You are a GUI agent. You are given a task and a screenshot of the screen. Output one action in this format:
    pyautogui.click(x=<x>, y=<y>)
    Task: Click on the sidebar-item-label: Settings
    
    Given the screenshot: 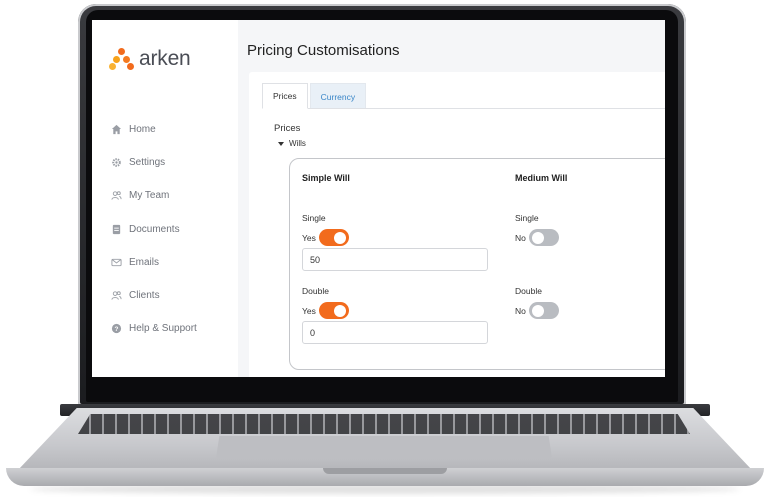 What is the action you would take?
    pyautogui.click(x=147, y=163)
    